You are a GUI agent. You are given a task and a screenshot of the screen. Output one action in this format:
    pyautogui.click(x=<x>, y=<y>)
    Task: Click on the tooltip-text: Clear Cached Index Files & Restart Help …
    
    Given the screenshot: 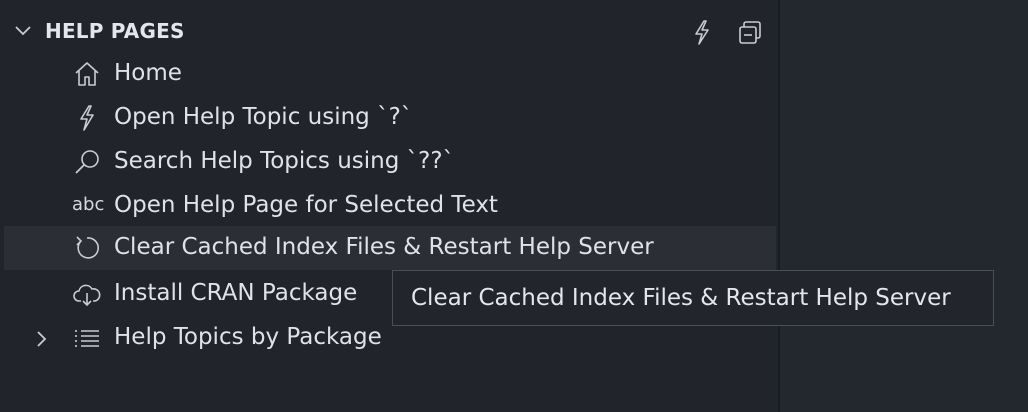 What is the action you would take?
    pyautogui.click(x=681, y=298)
    